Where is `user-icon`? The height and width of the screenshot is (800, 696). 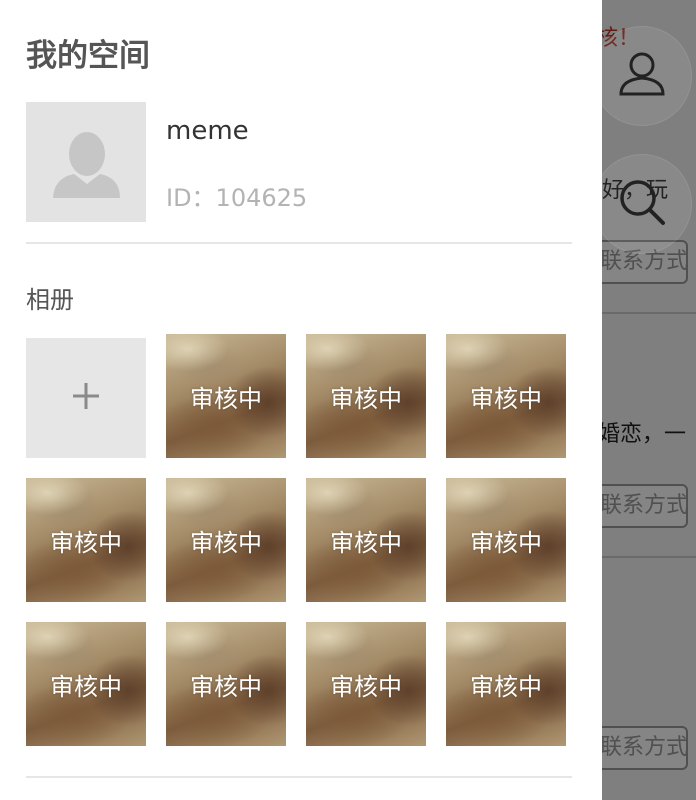
user-icon is located at coordinates (642, 76).